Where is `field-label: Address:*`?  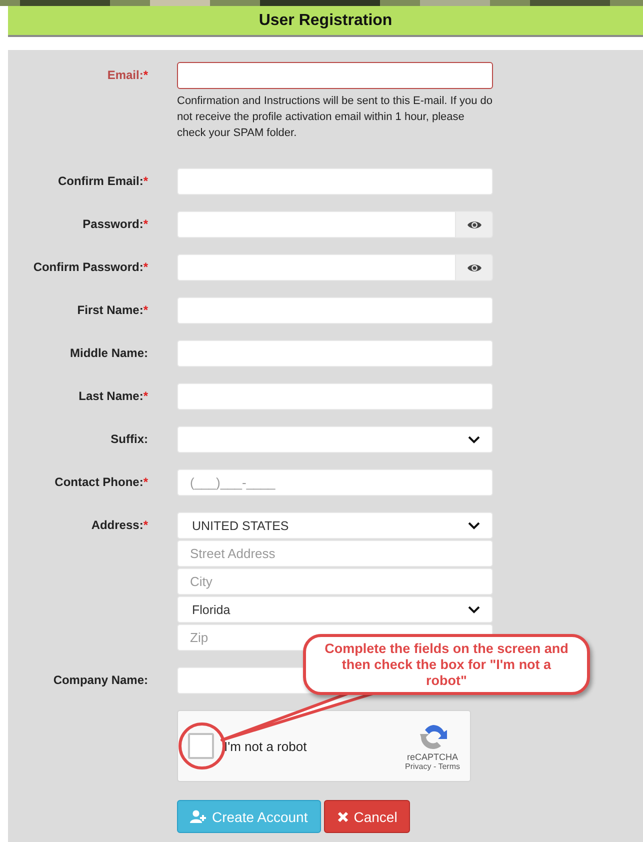
field-label: Address:* is located at coordinates (119, 525).